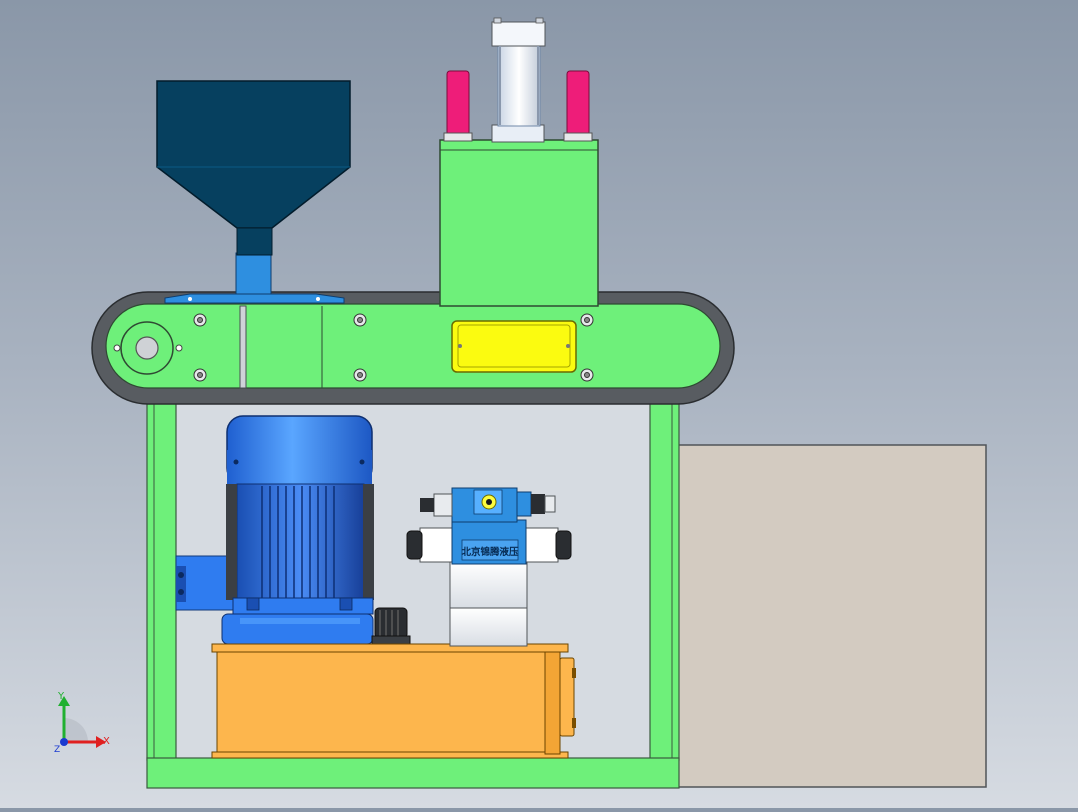  What do you see at coordinates (243, 347) in the screenshot?
I see `coupling-disc` at bounding box center [243, 347].